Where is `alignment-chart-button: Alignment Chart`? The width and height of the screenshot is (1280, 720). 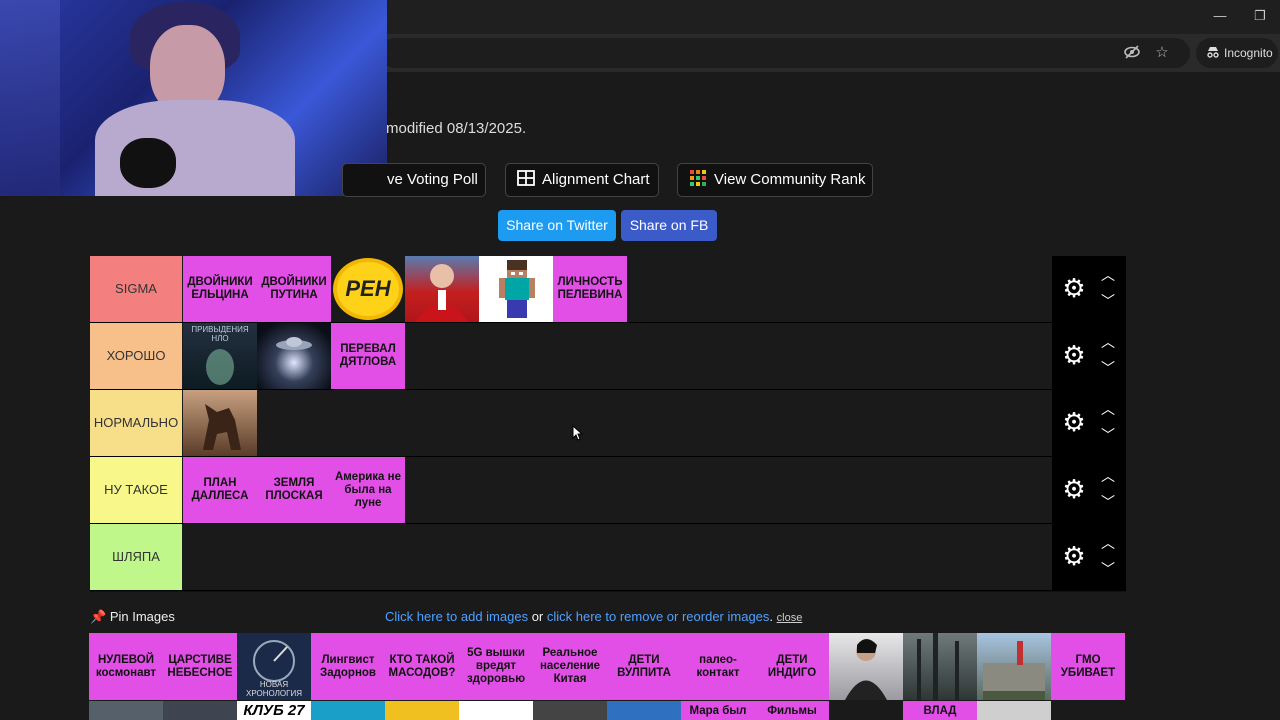 alignment-chart-button: Alignment Chart is located at coordinates (582, 180).